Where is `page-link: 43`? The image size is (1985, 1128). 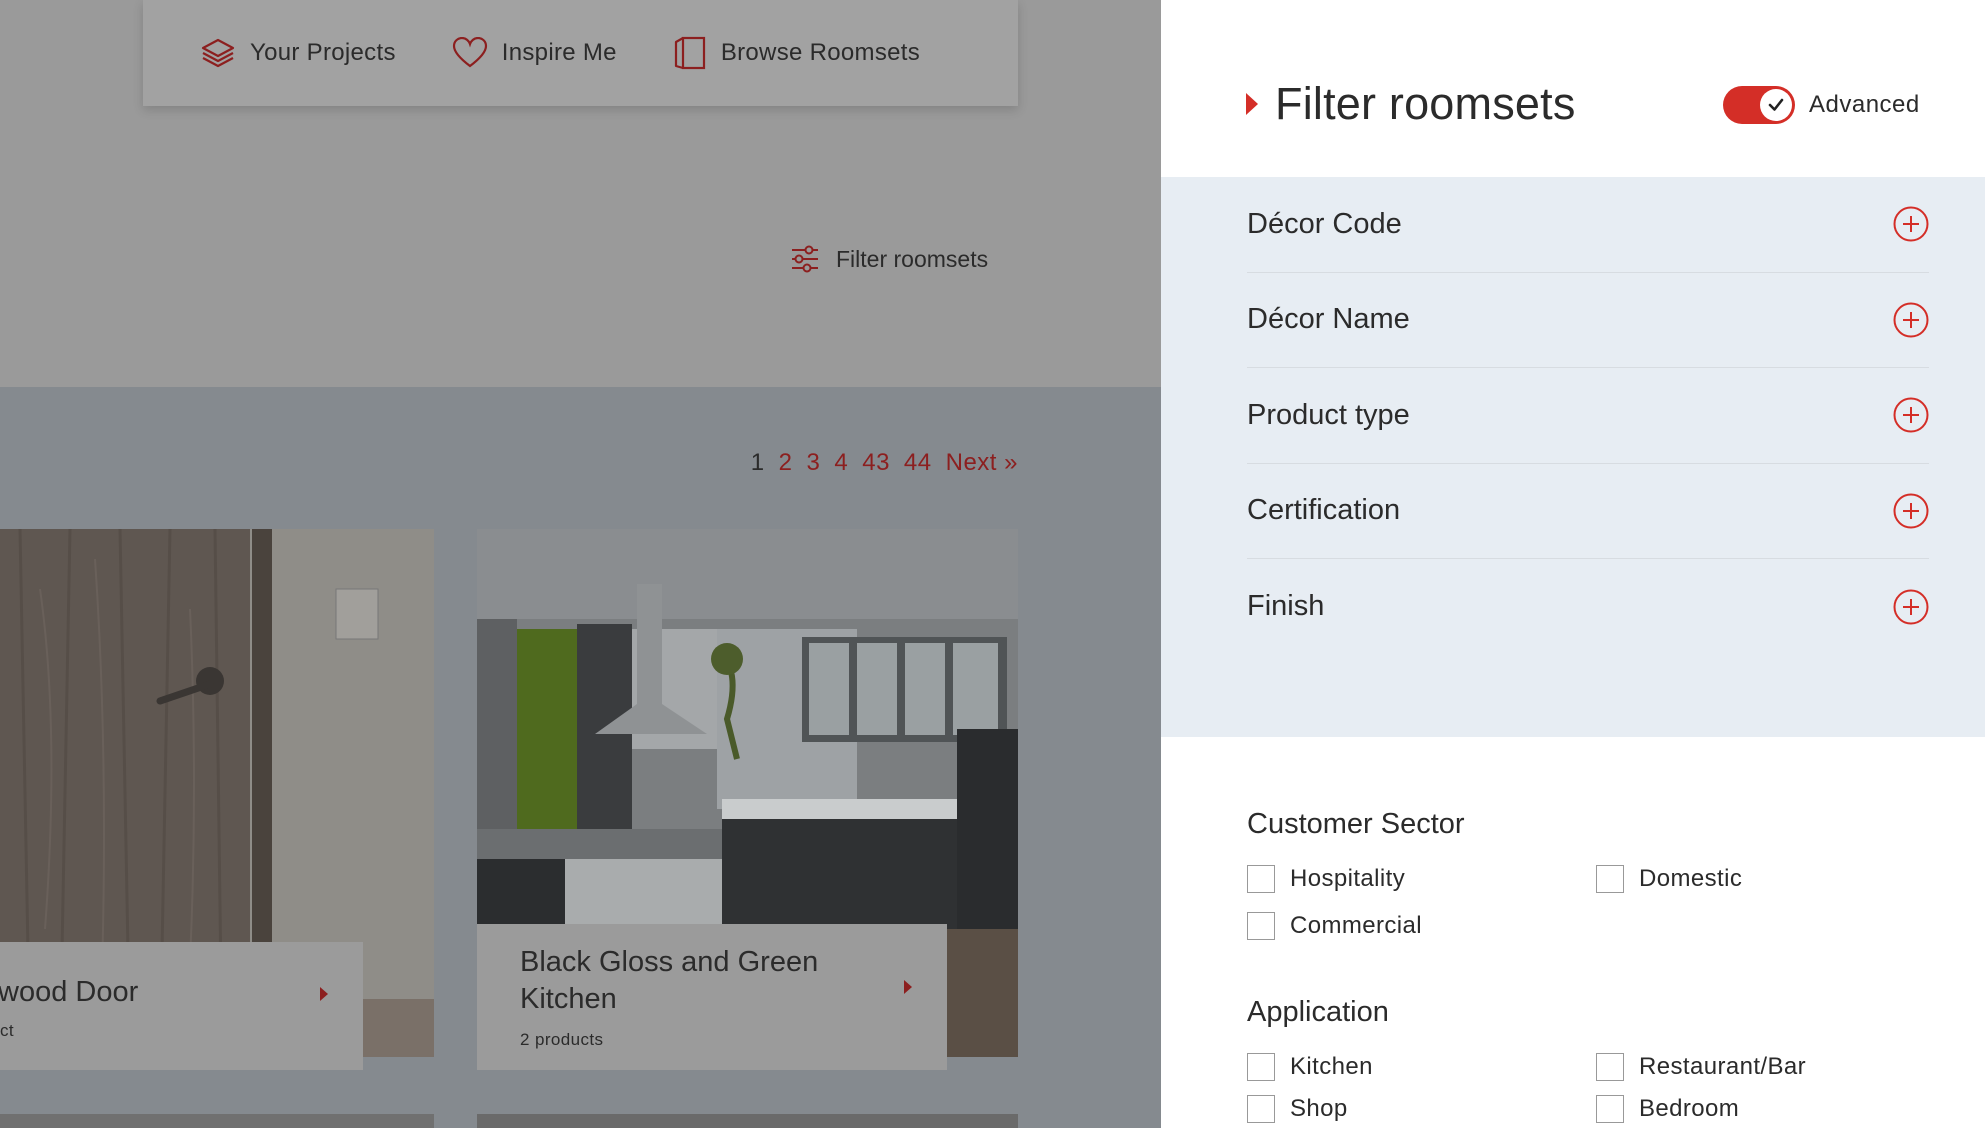
page-link: 43 is located at coordinates (876, 463).